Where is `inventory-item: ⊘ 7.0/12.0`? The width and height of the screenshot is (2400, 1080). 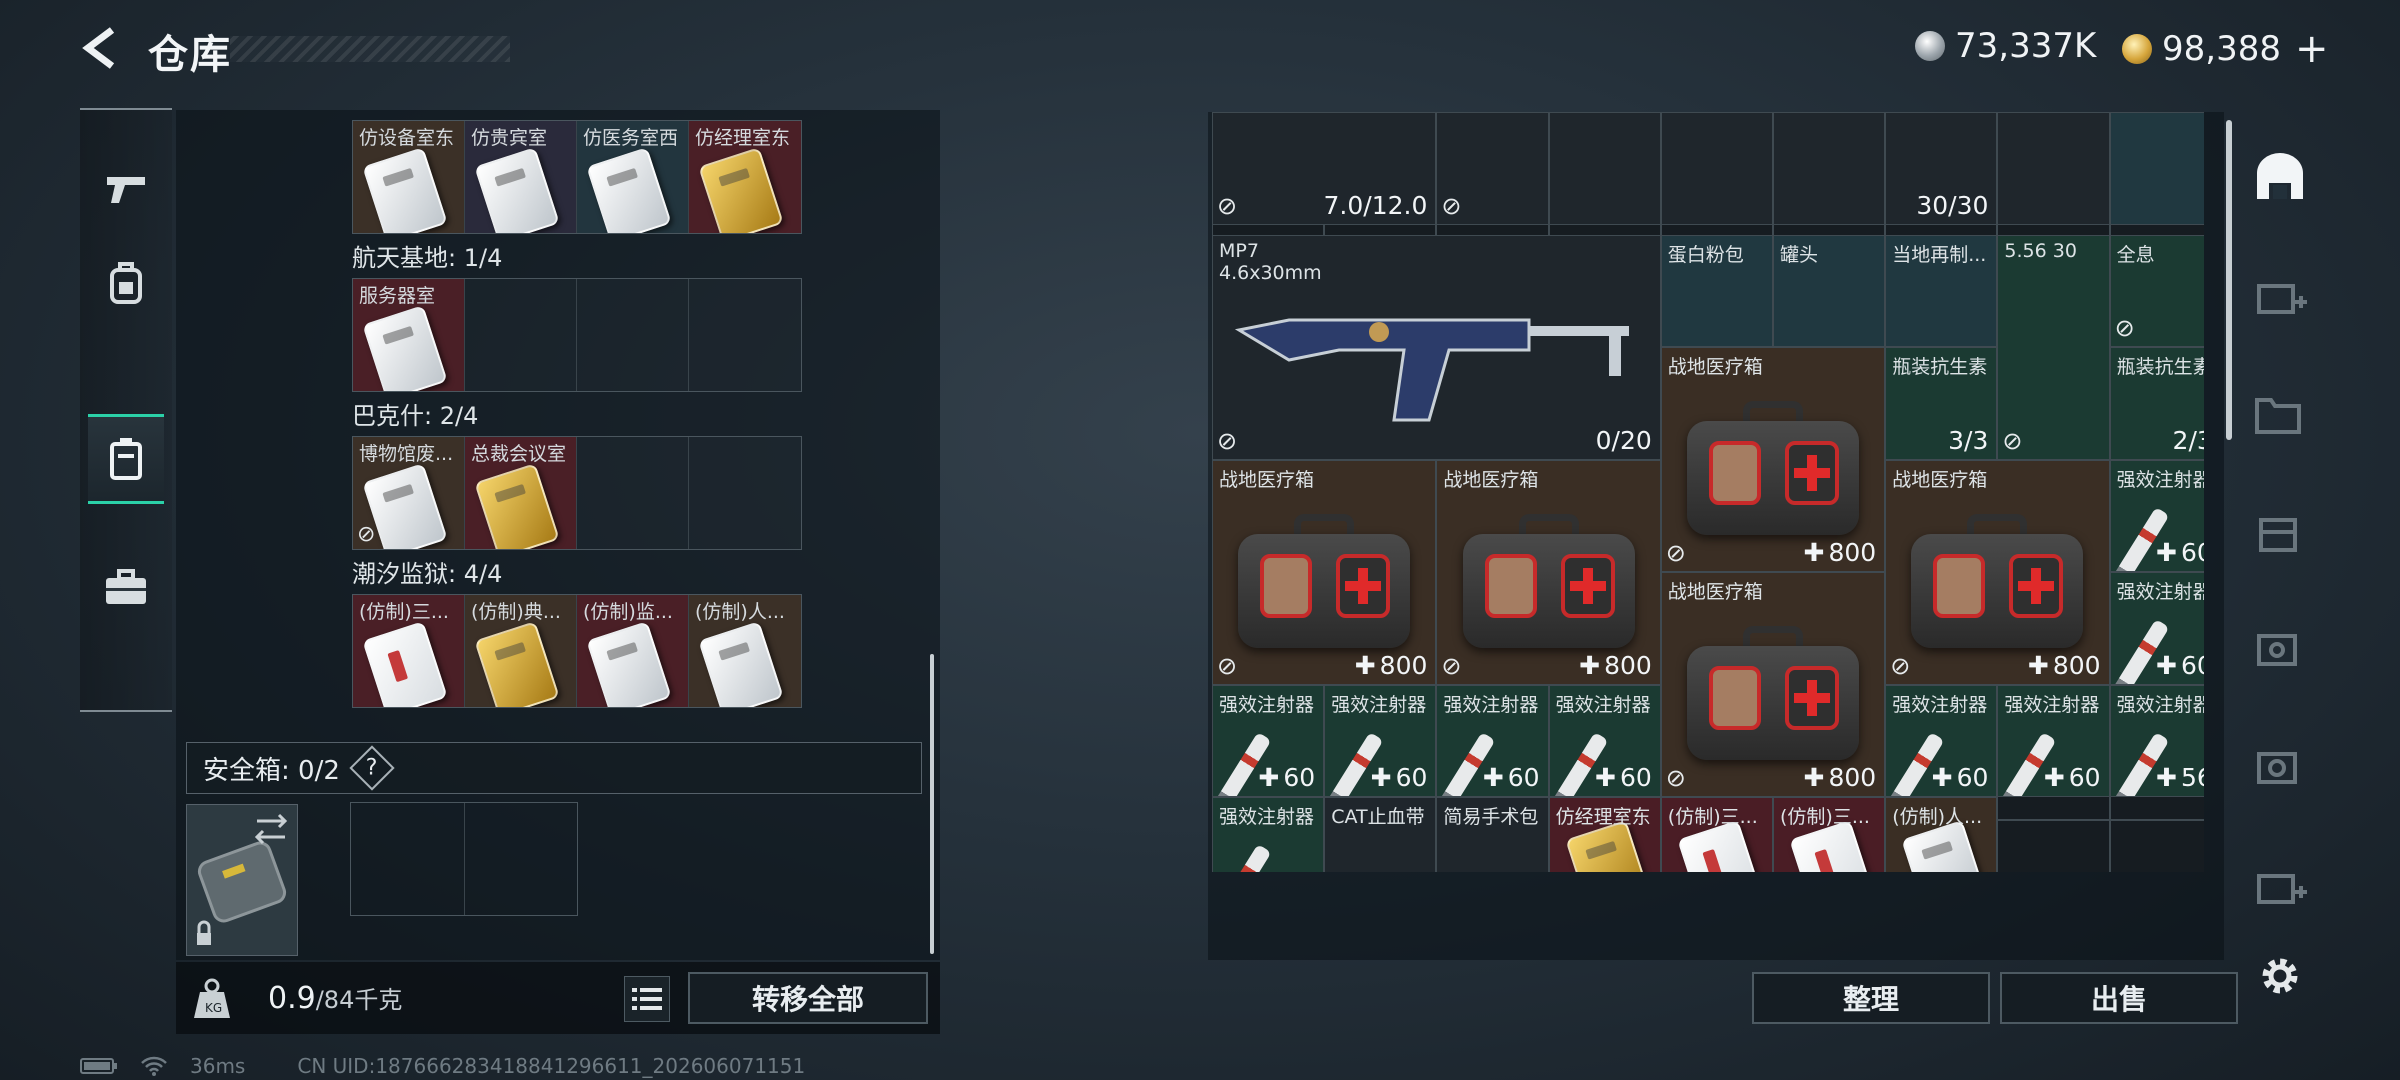 inventory-item: ⊘ 7.0/12.0 is located at coordinates (1324, 168).